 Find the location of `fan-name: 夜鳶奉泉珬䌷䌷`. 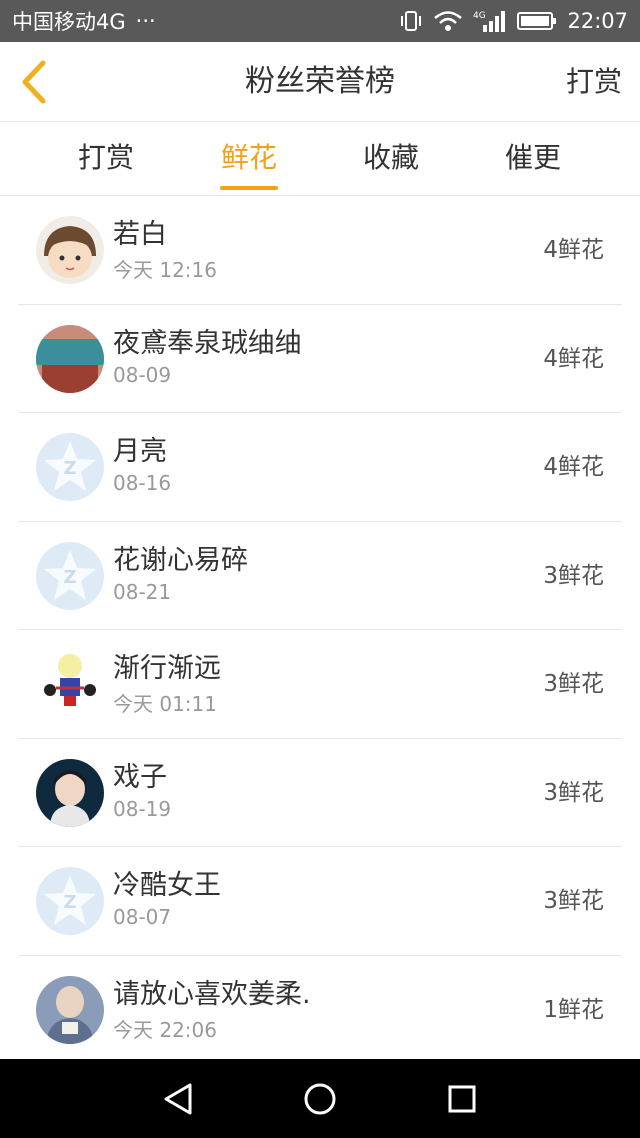

fan-name: 夜鳶奉泉珬䌷䌷 is located at coordinates (207, 343).